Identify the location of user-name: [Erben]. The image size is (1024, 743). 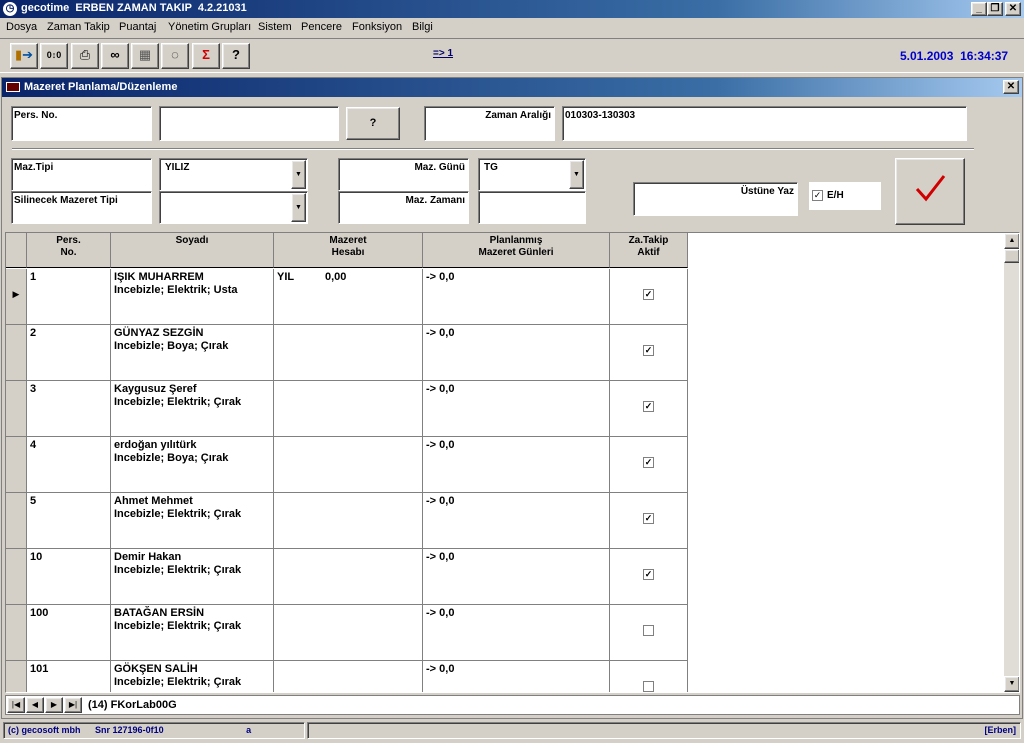
(1000, 730).